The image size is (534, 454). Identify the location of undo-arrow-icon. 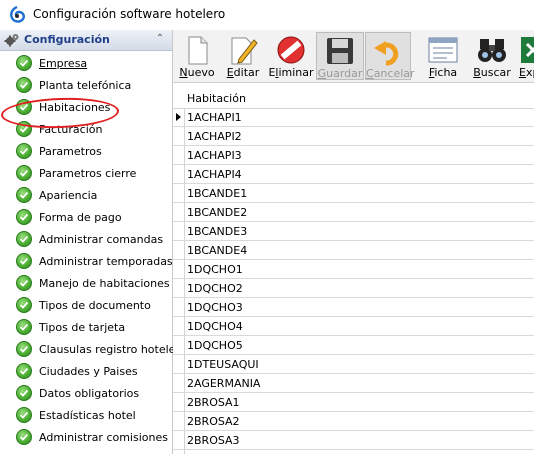
(386, 53).